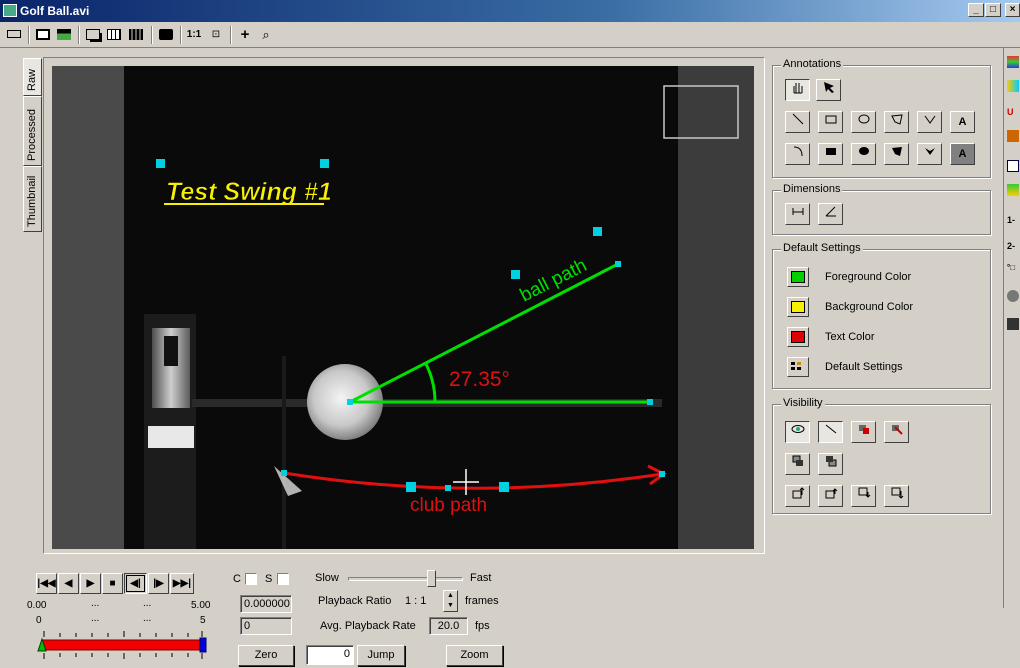  I want to click on visibility-group: Visibility, so click(881, 455).